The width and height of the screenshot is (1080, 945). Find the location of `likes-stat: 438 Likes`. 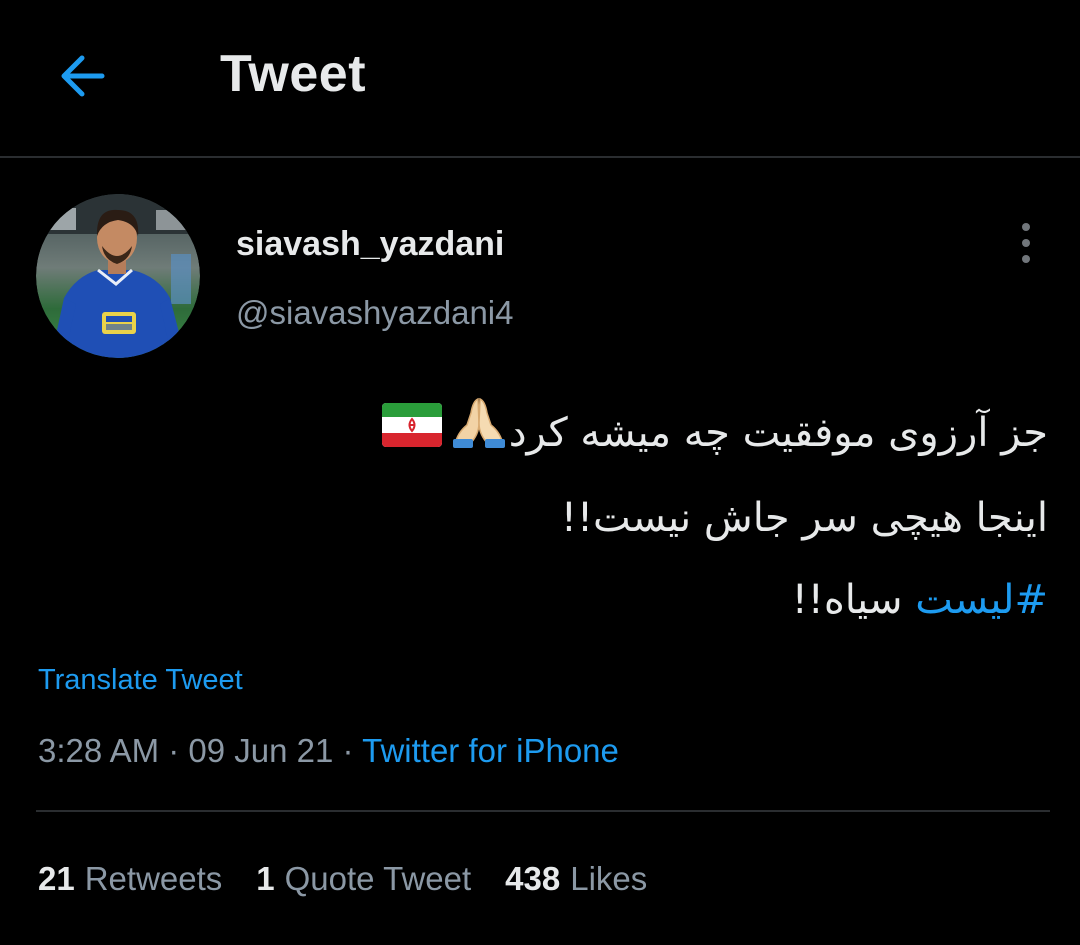

likes-stat: 438 Likes is located at coordinates (576, 879).